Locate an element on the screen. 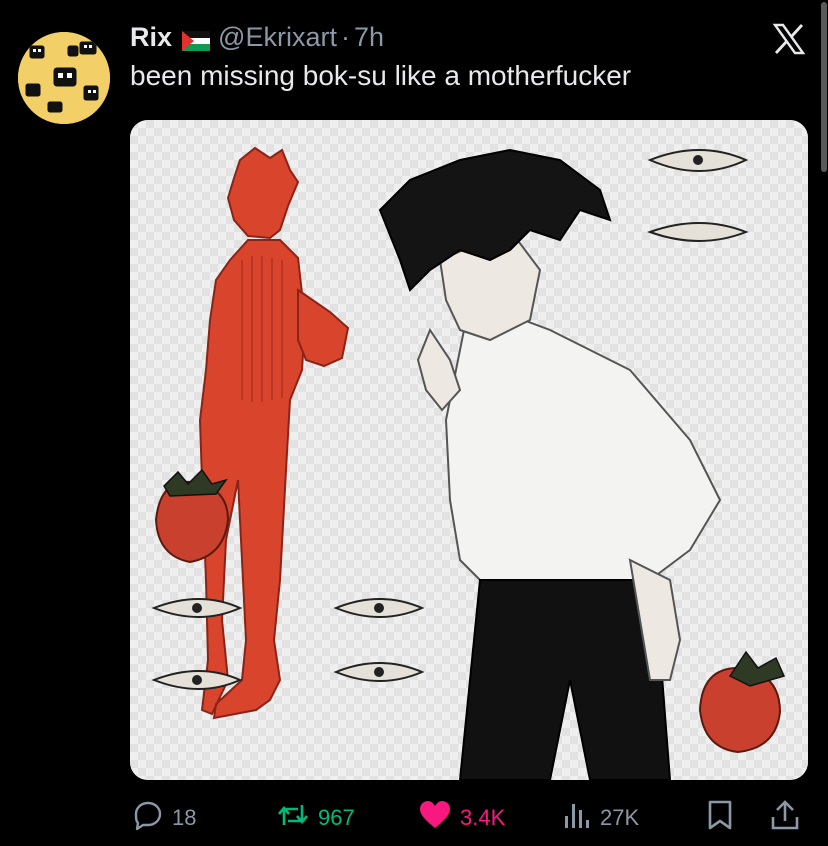 This screenshot has width=828, height=846. strawberry-left is located at coordinates (192, 516).